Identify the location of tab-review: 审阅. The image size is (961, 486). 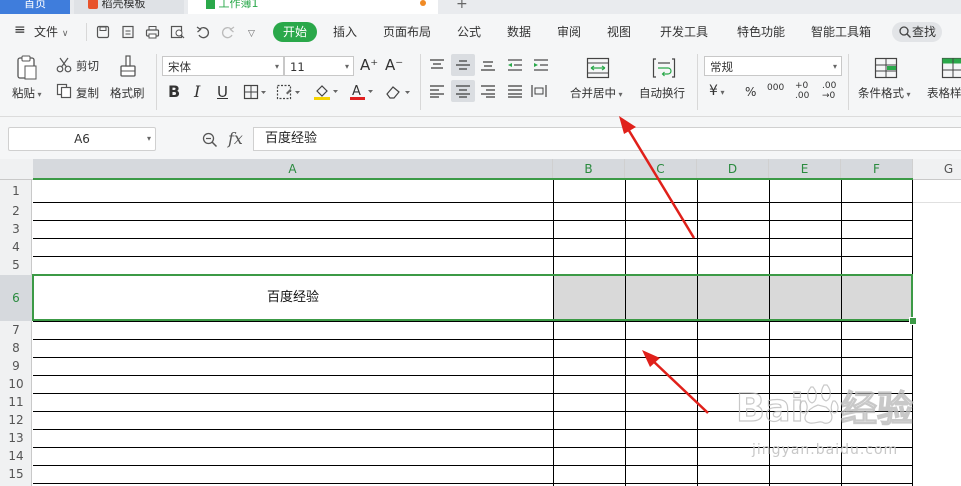
(569, 32).